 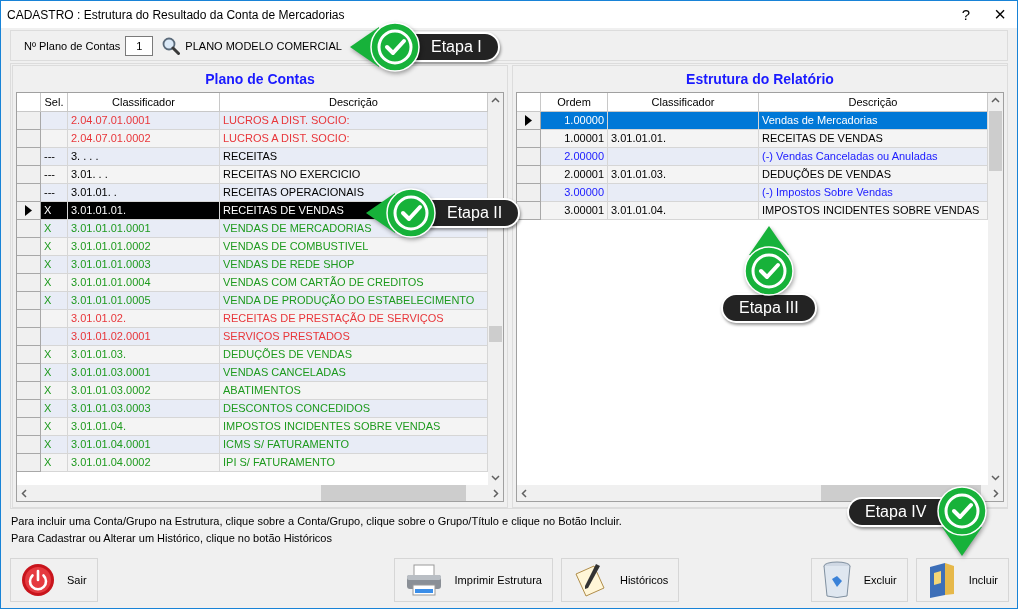 I want to click on table-cell: IPI S/ FATURAMENTO, so click(x=354, y=463).